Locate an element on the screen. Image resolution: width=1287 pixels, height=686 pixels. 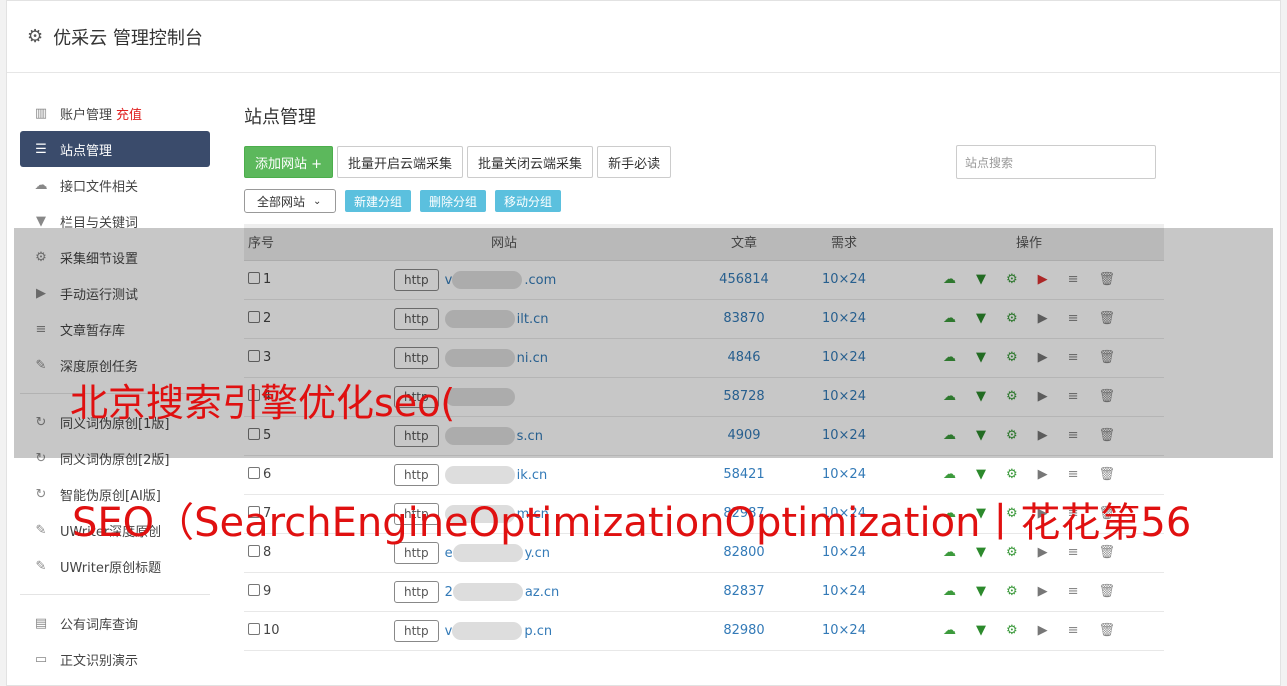
recharge-link: 充值 is located at coordinates (129, 113).